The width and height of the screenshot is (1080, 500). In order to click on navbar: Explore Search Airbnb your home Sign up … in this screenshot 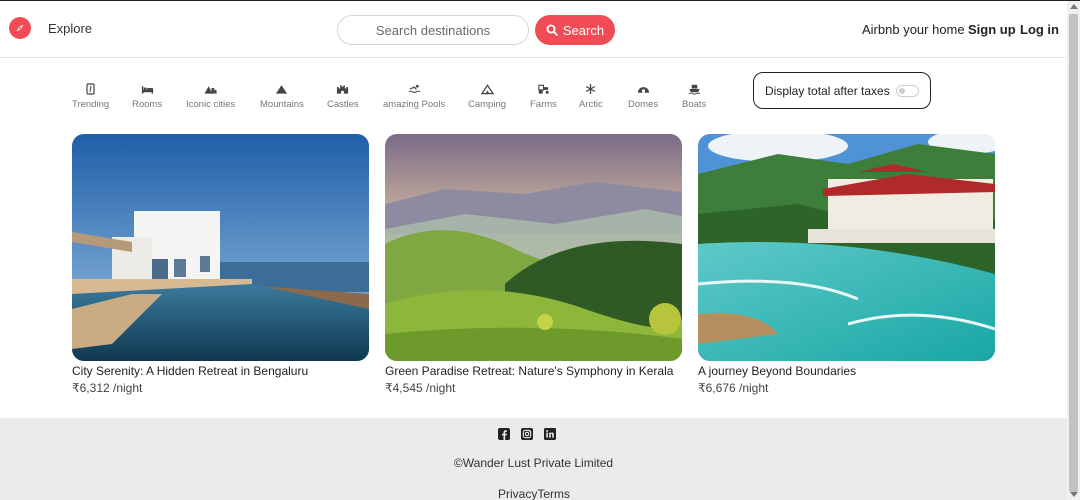, I will do `click(533, 29)`.